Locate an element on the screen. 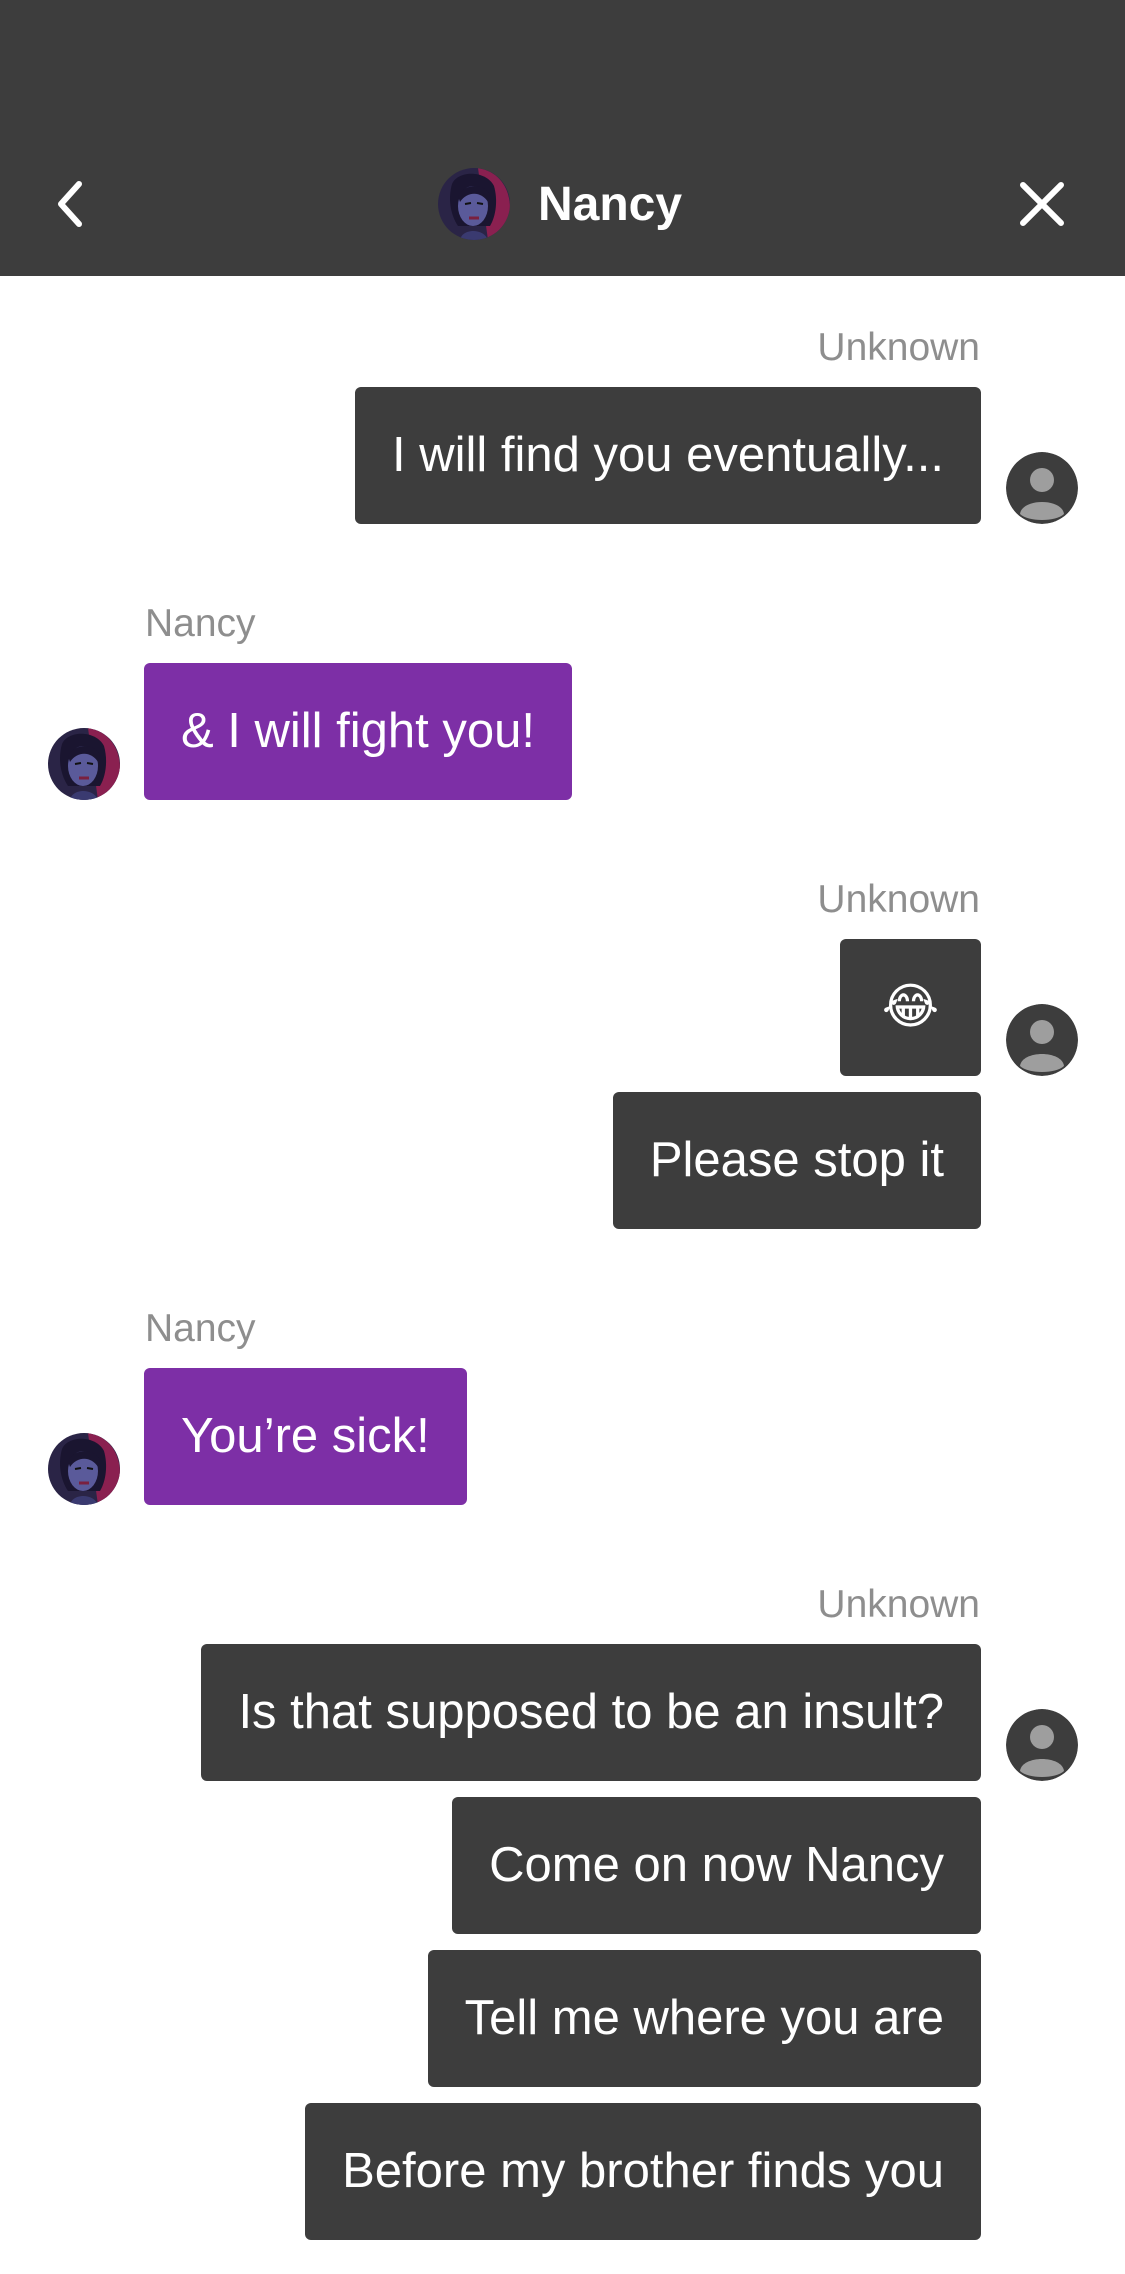 The width and height of the screenshot is (1125, 2274). message-bubble: Come on now Nancy is located at coordinates (716, 1865).